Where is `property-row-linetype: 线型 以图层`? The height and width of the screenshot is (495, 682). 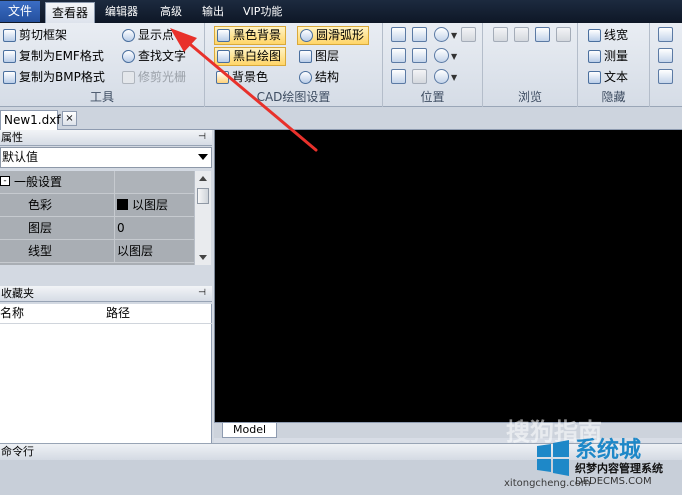 property-row-linetype: 线型 以图层 is located at coordinates (97, 251).